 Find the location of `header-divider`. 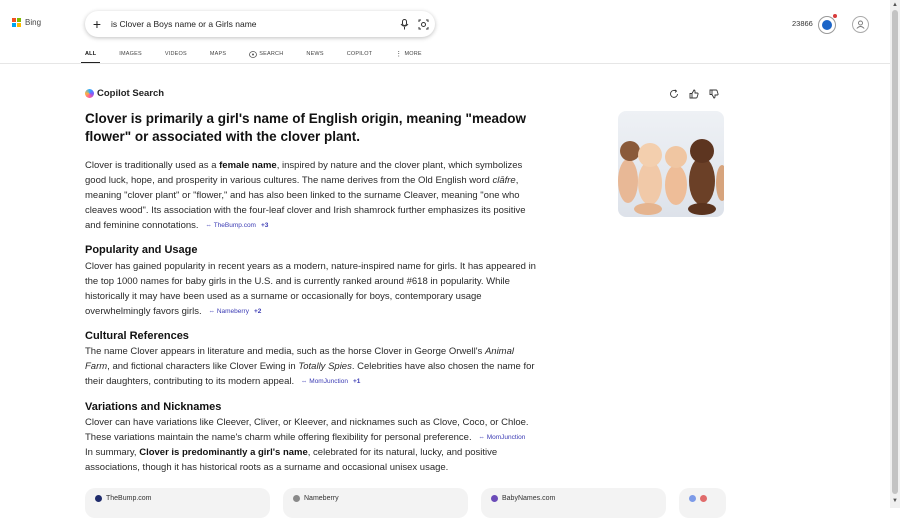

header-divider is located at coordinates (445, 63).